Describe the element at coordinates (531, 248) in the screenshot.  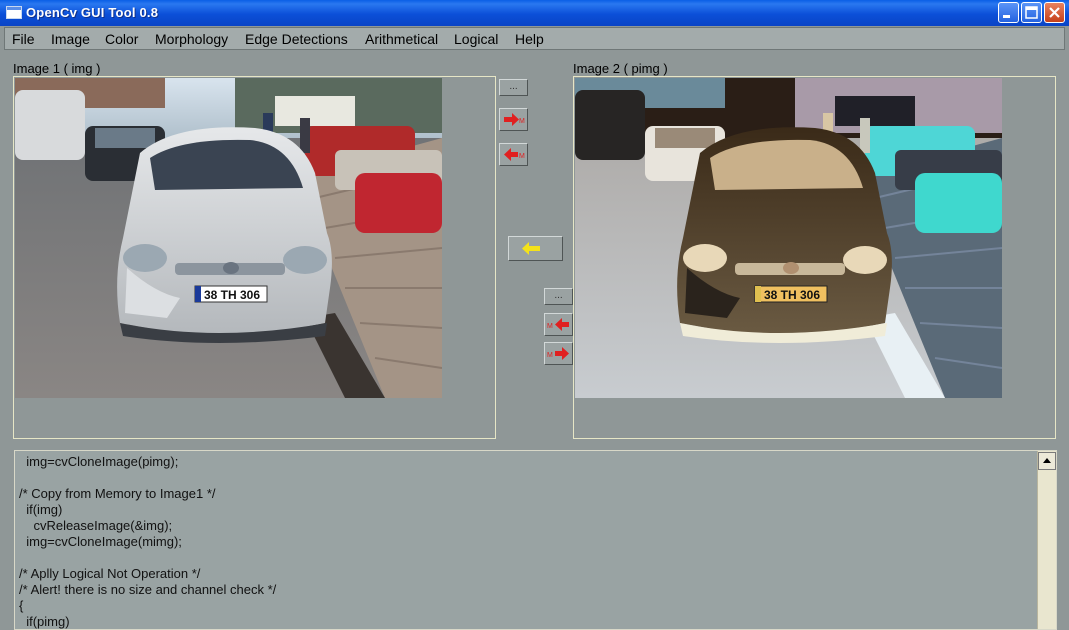
I see `yellow-arrow-left-icon` at that location.